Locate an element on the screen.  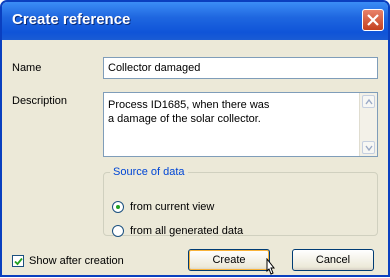
mouse-pointer-icon is located at coordinates (271, 266).